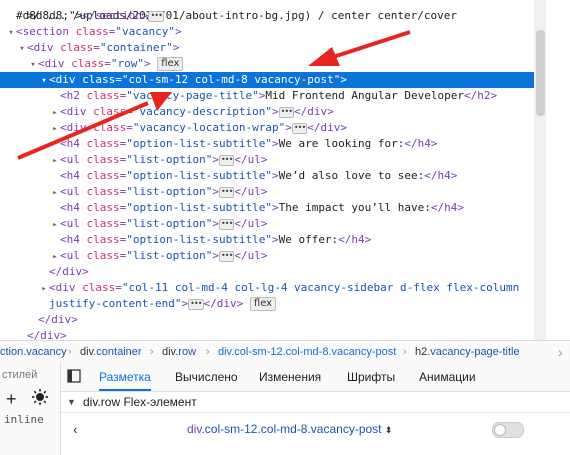  Describe the element at coordinates (111, 352) in the screenshot. I see `breadcrumb-item: div.container` at that location.